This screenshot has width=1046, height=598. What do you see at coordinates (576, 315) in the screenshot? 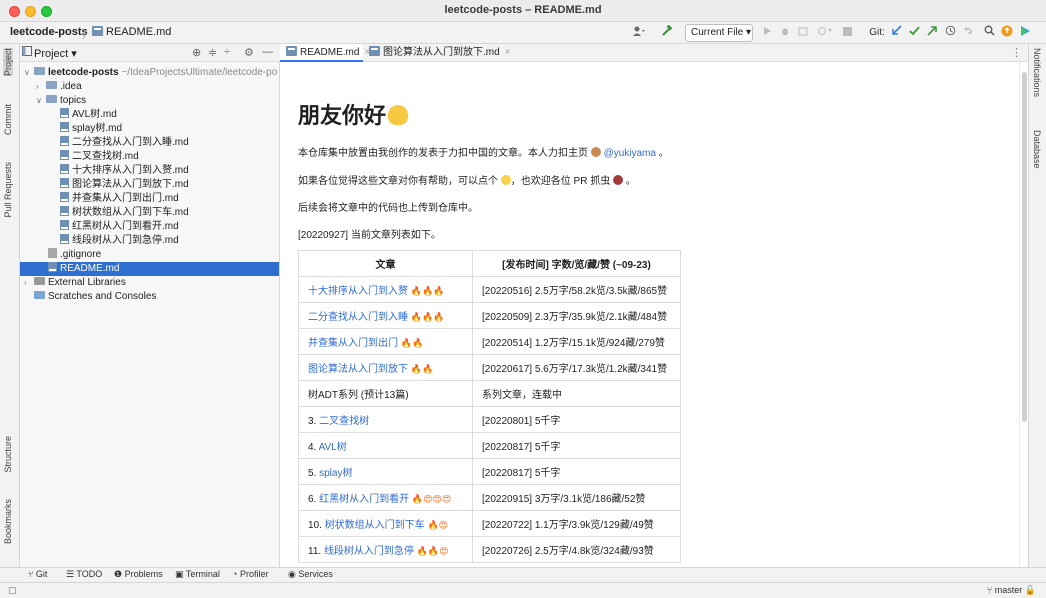
I see `article-stats: [20220509] 2.3万字/35.9k览/2.1k藏/484赞` at bounding box center [576, 315].